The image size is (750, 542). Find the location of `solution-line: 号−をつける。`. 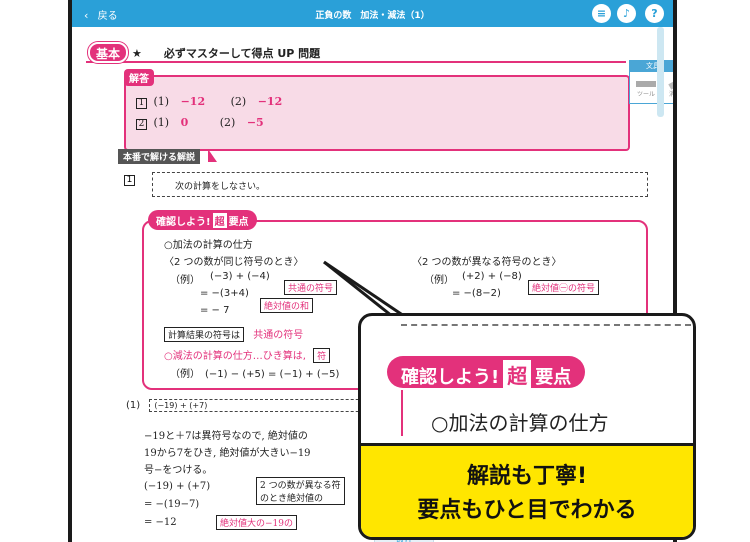

solution-line: 号−をつける。 is located at coordinates (178, 470).